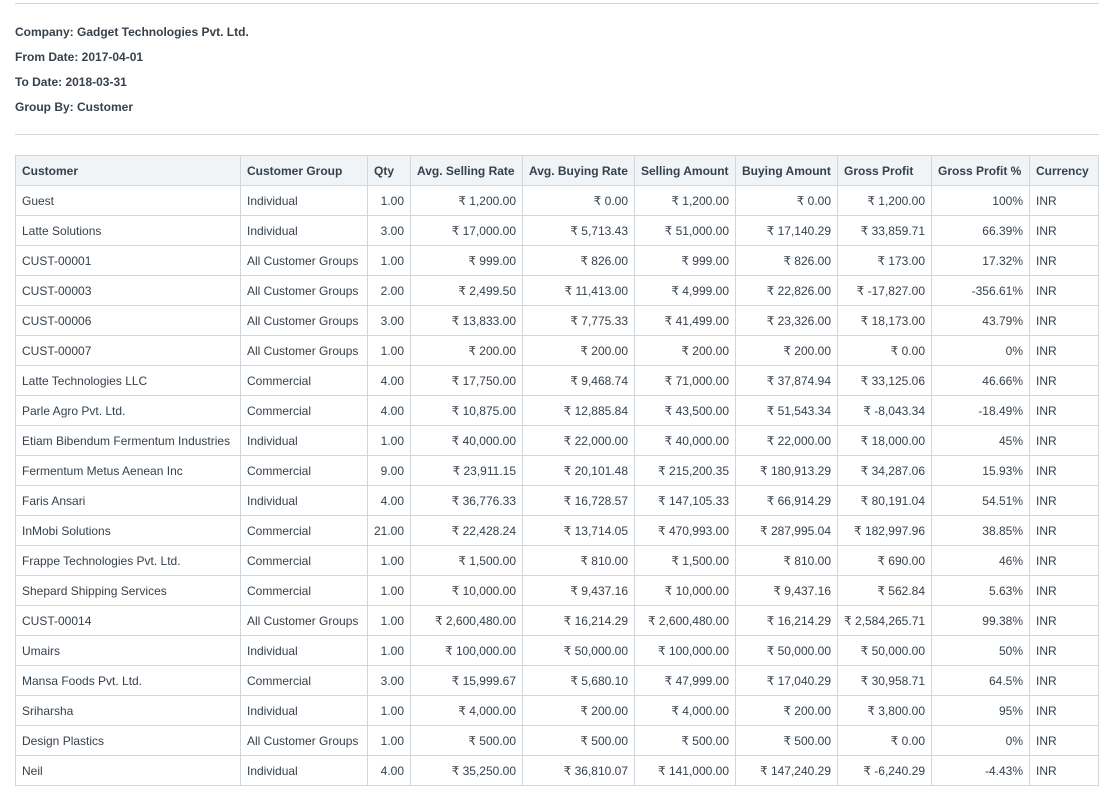 The width and height of the screenshot is (1101, 788). What do you see at coordinates (128, 290) in the screenshot?
I see `cell-customer: CUST-00003` at bounding box center [128, 290].